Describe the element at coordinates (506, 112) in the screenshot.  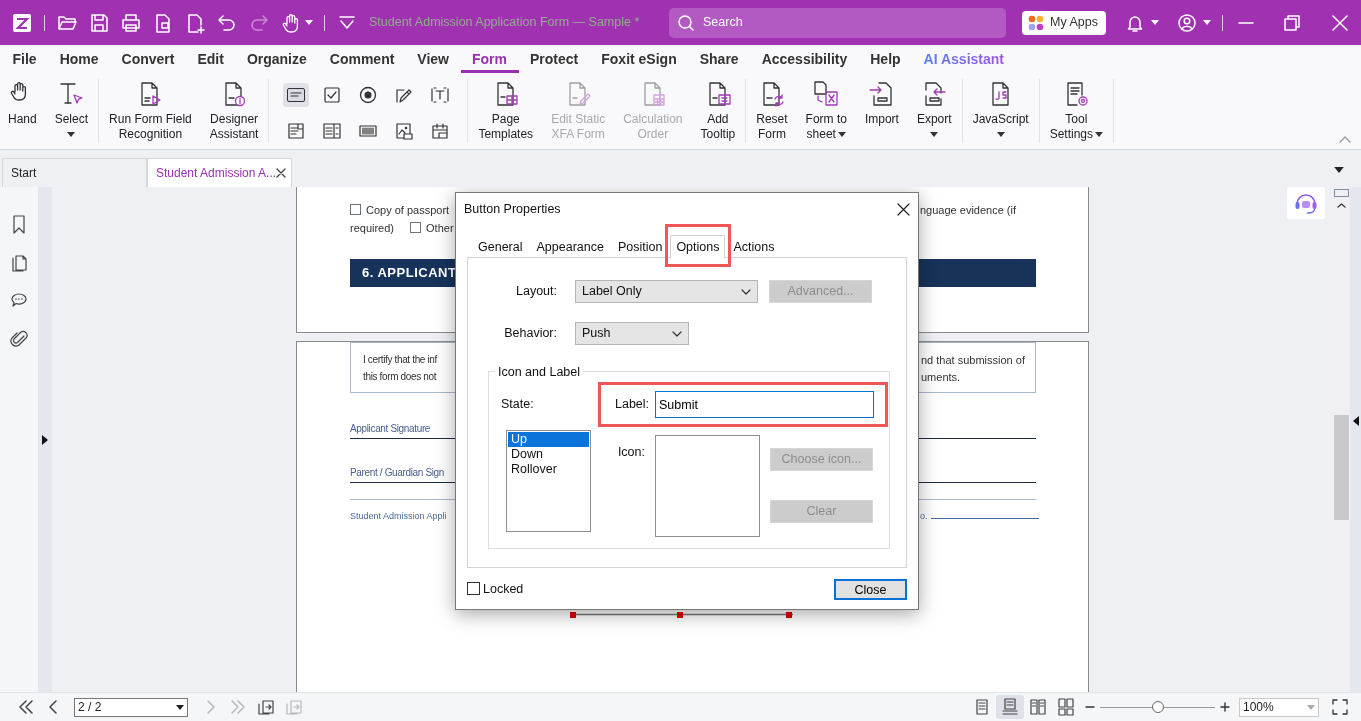
I see `ribbon-button: Page Templates` at that location.